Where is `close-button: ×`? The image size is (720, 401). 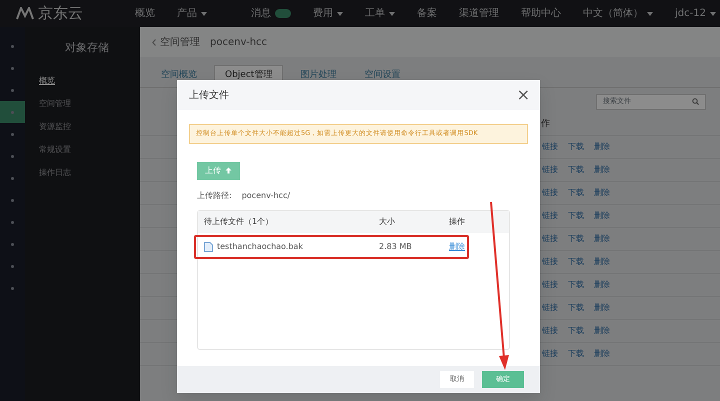
close-button: × is located at coordinates (523, 95).